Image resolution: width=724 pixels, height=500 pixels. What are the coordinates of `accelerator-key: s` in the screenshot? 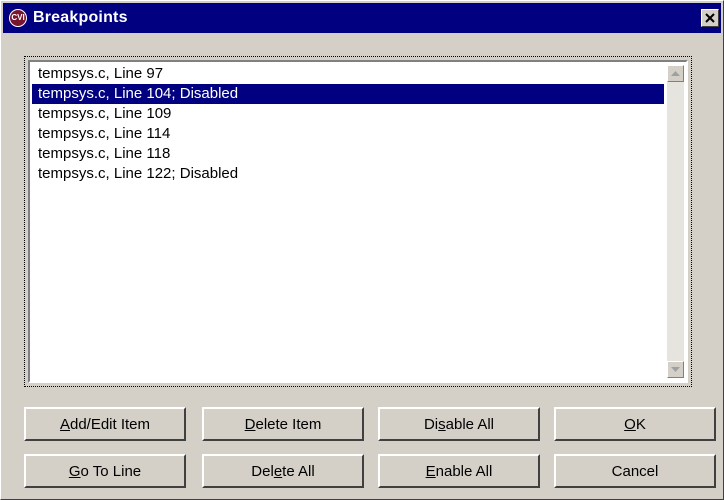 It's located at (442, 424).